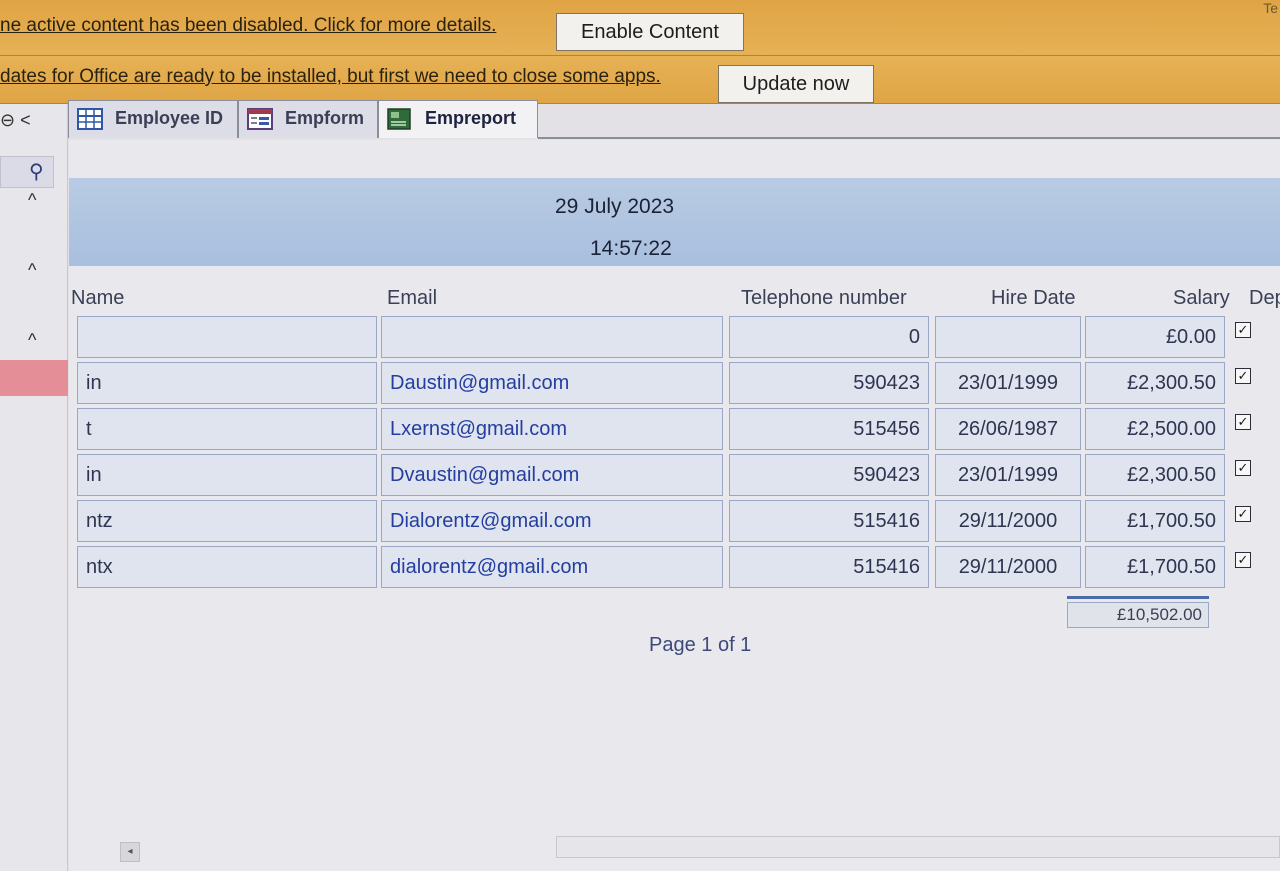 Image resolution: width=1280 pixels, height=871 pixels. What do you see at coordinates (1033, 298) in the screenshot?
I see `column-header-hire-date: Hire Date` at bounding box center [1033, 298].